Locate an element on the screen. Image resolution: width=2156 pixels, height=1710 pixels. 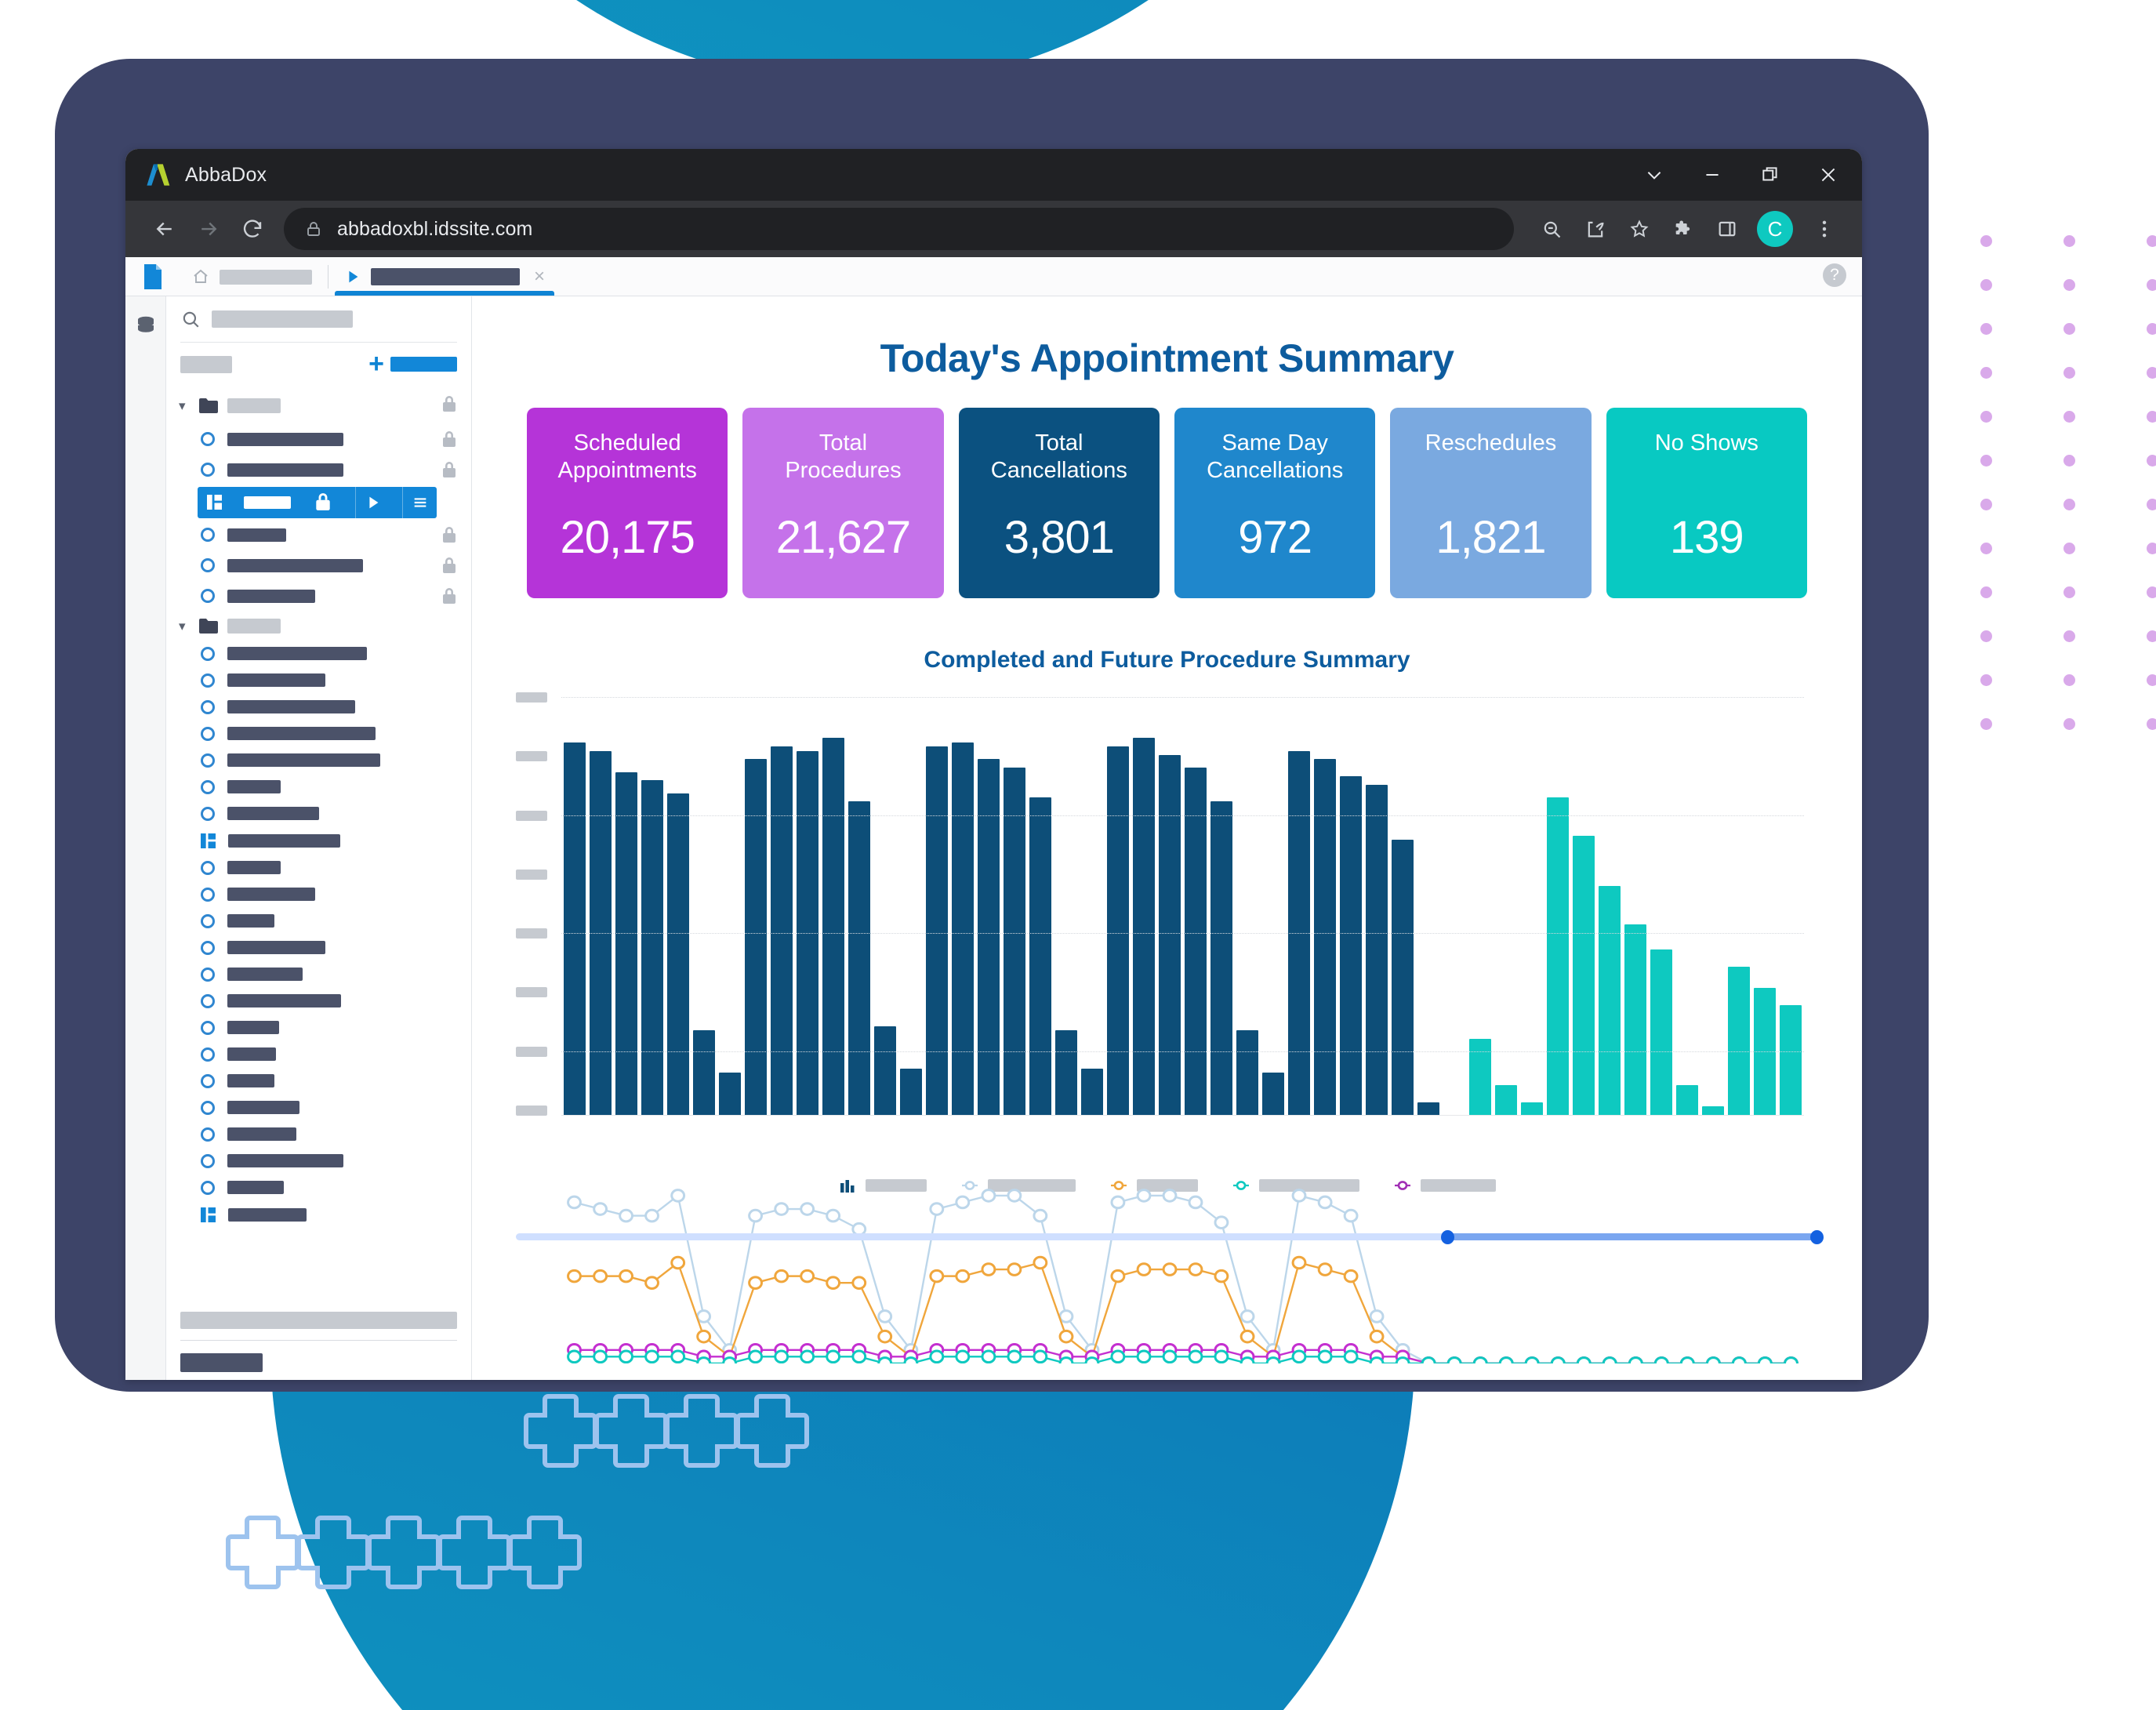
search-row is located at coordinates (318, 319).